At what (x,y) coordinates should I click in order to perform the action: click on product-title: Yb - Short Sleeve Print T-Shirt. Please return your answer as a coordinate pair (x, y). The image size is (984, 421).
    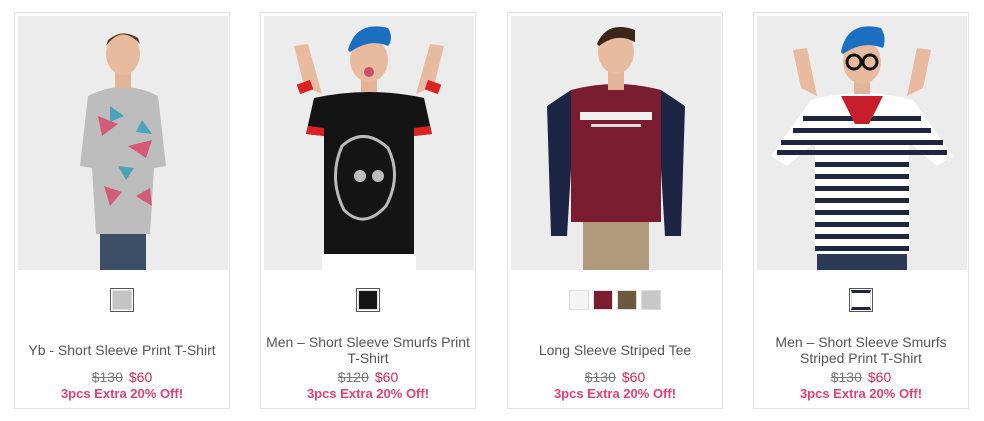
    Looking at the image, I should click on (121, 350).